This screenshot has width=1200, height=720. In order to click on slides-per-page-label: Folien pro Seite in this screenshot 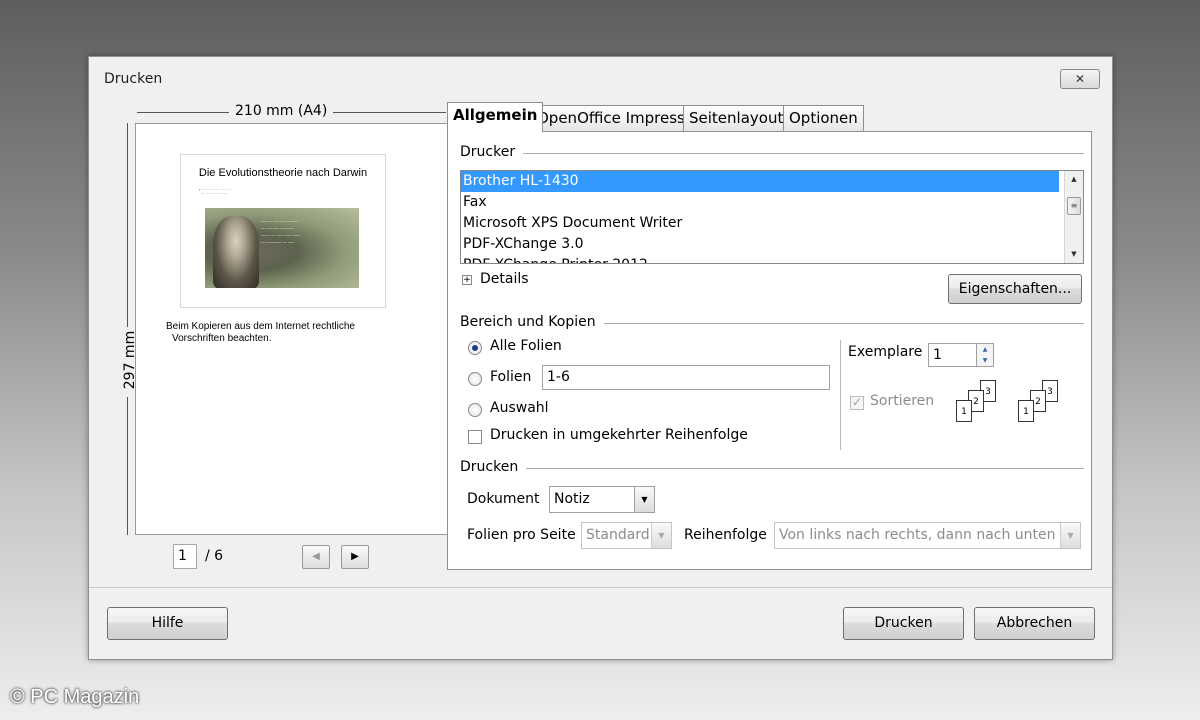, I will do `click(521, 535)`.